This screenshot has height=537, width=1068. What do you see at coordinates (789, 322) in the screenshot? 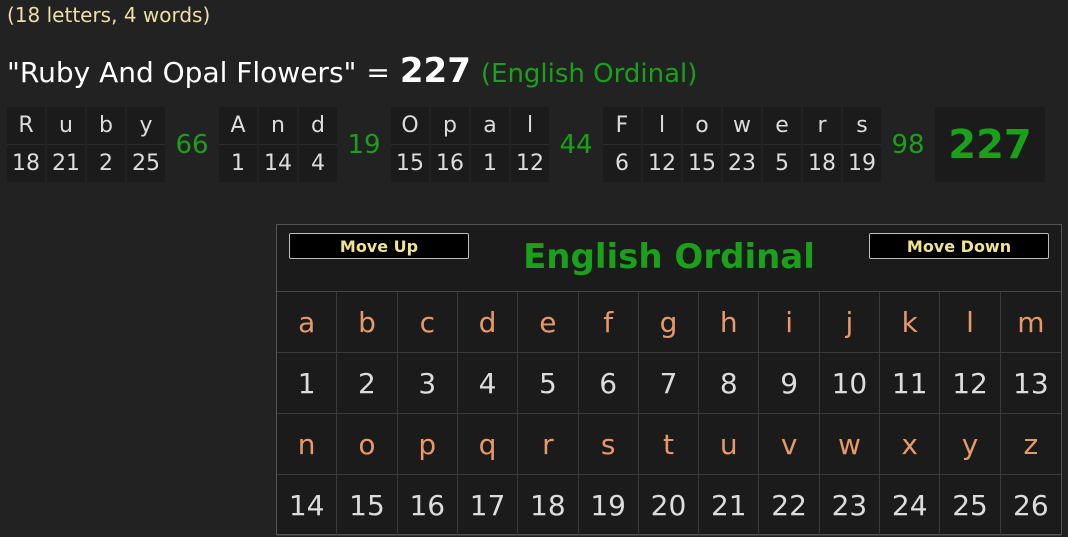
I see `cipher-letter-cell: i` at bounding box center [789, 322].